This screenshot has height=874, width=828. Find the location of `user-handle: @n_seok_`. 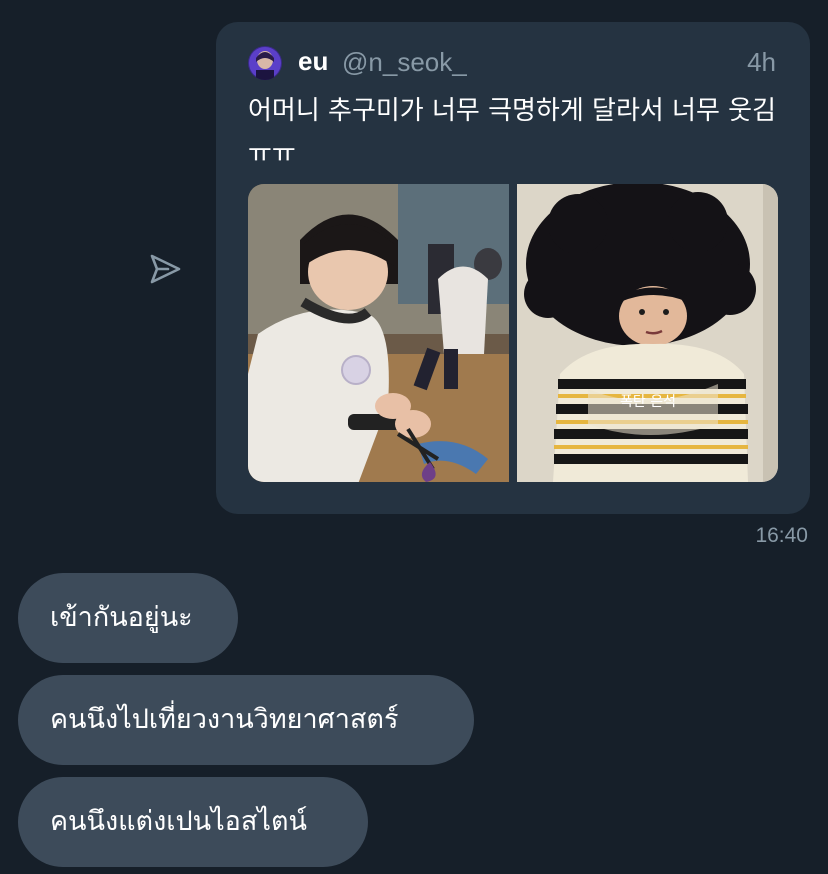

user-handle: @n_seok_ is located at coordinates (404, 62).